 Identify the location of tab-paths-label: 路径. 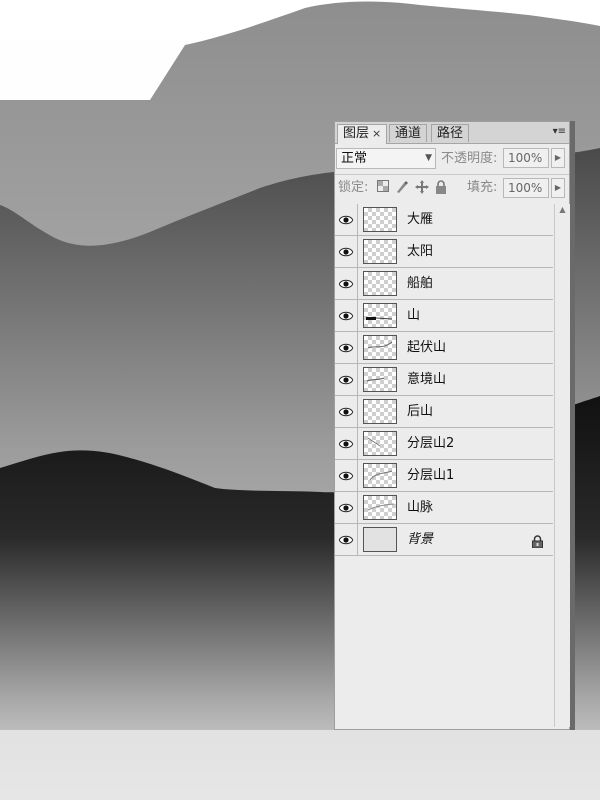
(450, 133).